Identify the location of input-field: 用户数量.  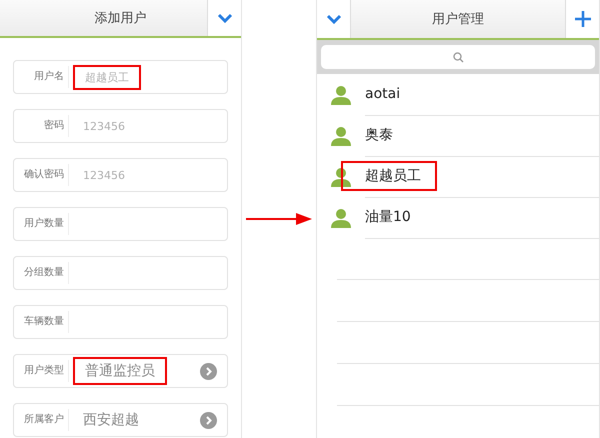
(120, 224).